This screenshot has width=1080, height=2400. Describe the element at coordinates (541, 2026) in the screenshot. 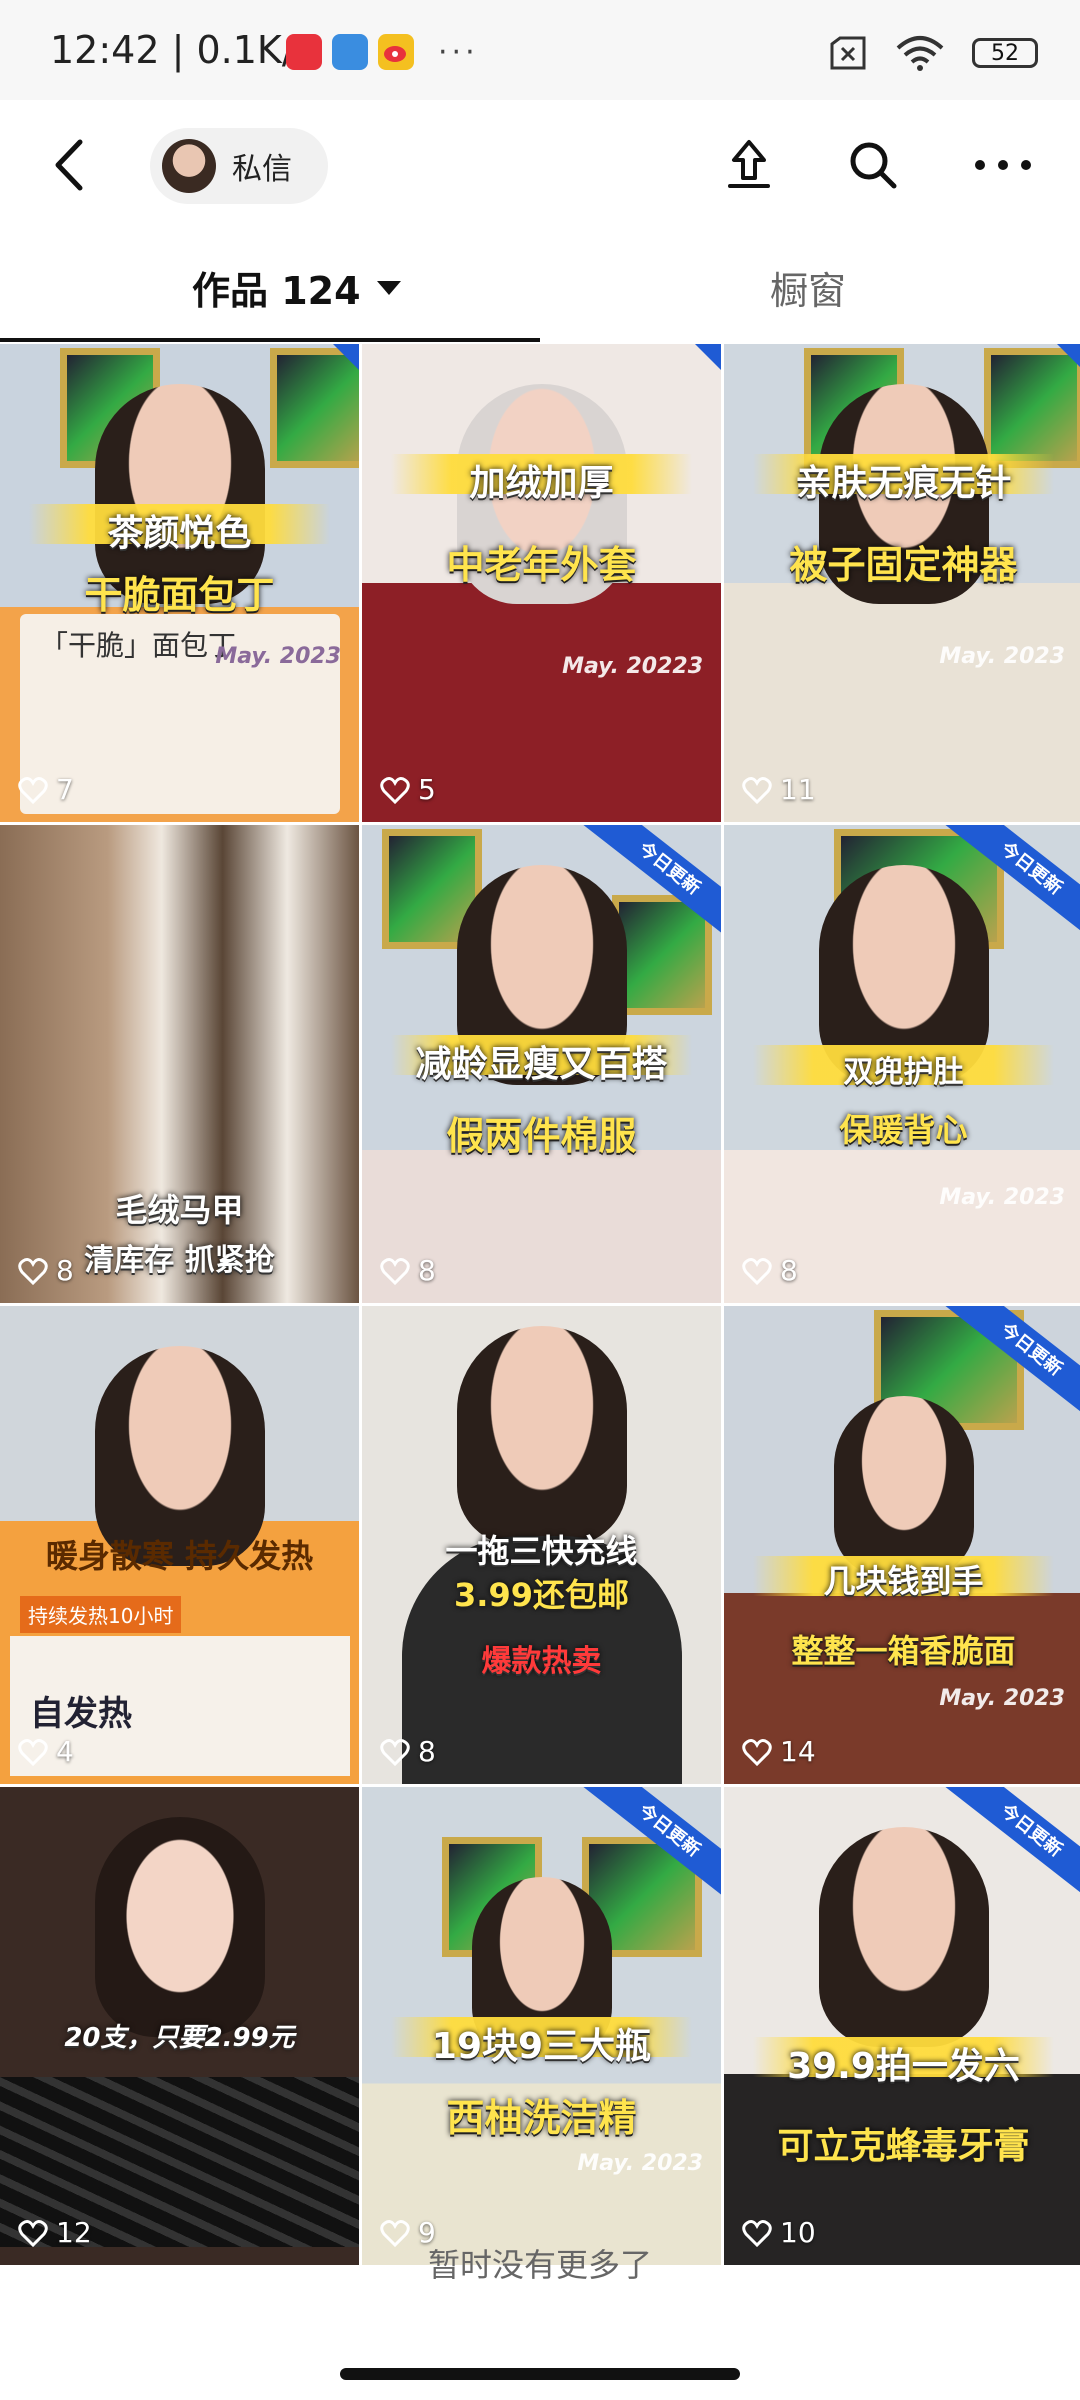

I see `video-tile: 19块9三大瓶 西柚洗洁精 May. 2023 今日更新 9` at that location.